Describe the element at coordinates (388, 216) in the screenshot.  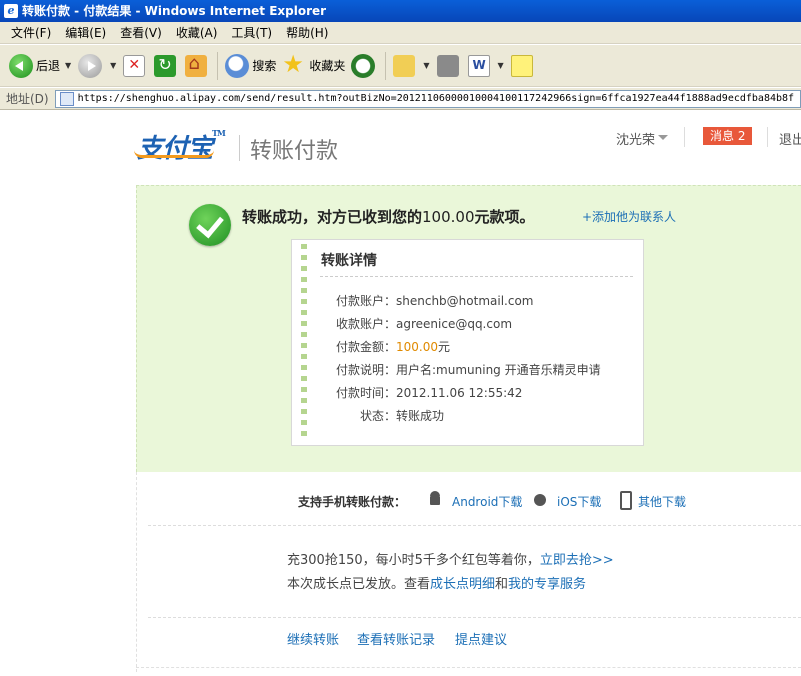
I see `success-message: 转账成功，对方已收到您的100.00元款项。` at that location.